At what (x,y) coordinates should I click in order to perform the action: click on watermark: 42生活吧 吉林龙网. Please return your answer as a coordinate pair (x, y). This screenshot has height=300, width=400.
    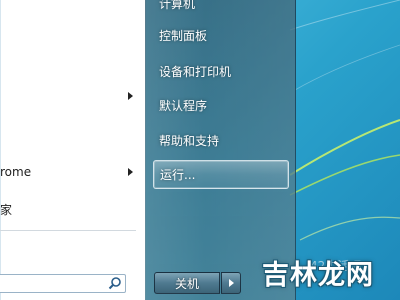
    Looking at the image, I should click on (329, 275).